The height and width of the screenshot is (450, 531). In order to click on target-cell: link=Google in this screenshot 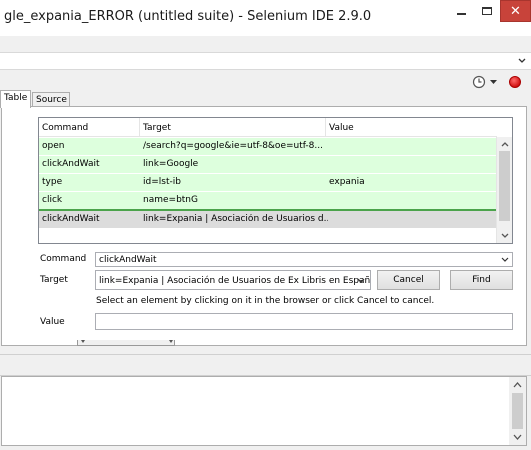, I will do `click(171, 164)`.